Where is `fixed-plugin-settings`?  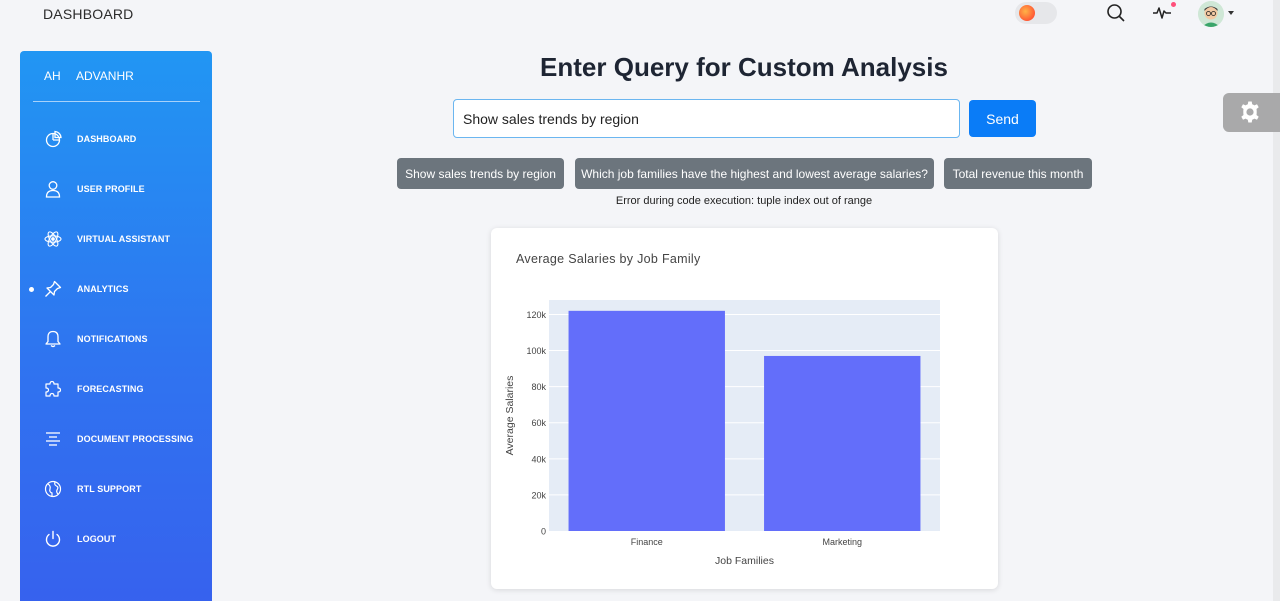
fixed-plugin-settings is located at coordinates (1251, 112).